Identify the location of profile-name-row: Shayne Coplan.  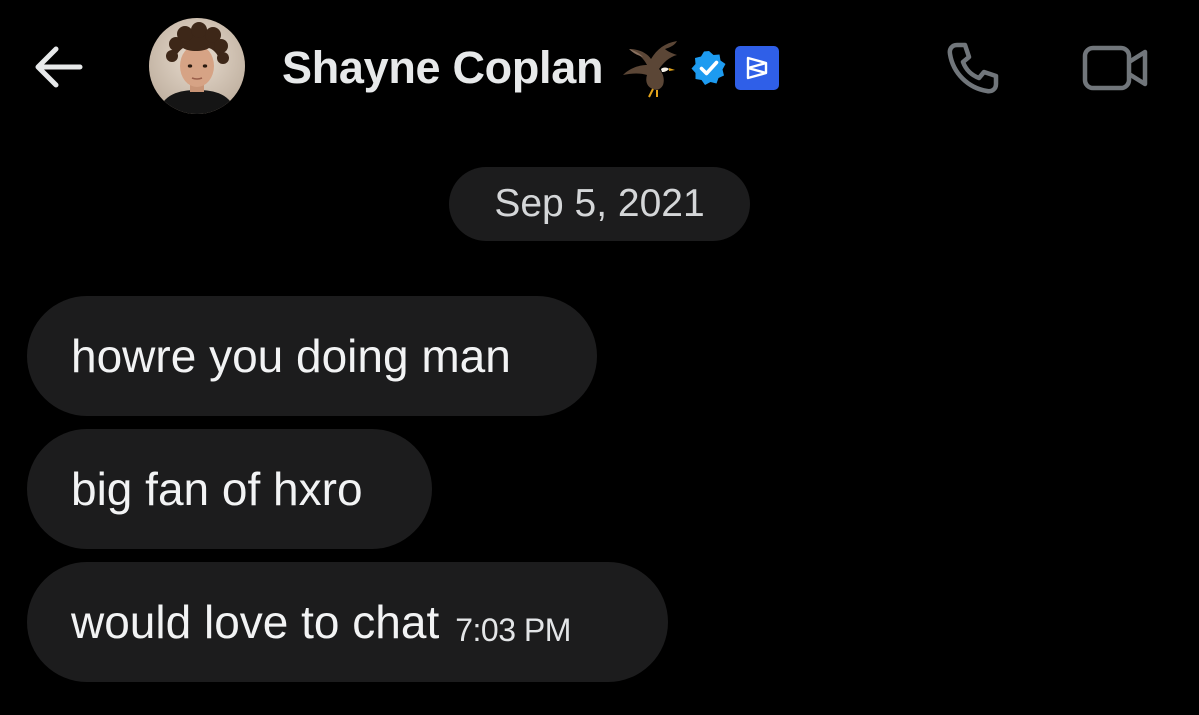
(531, 68).